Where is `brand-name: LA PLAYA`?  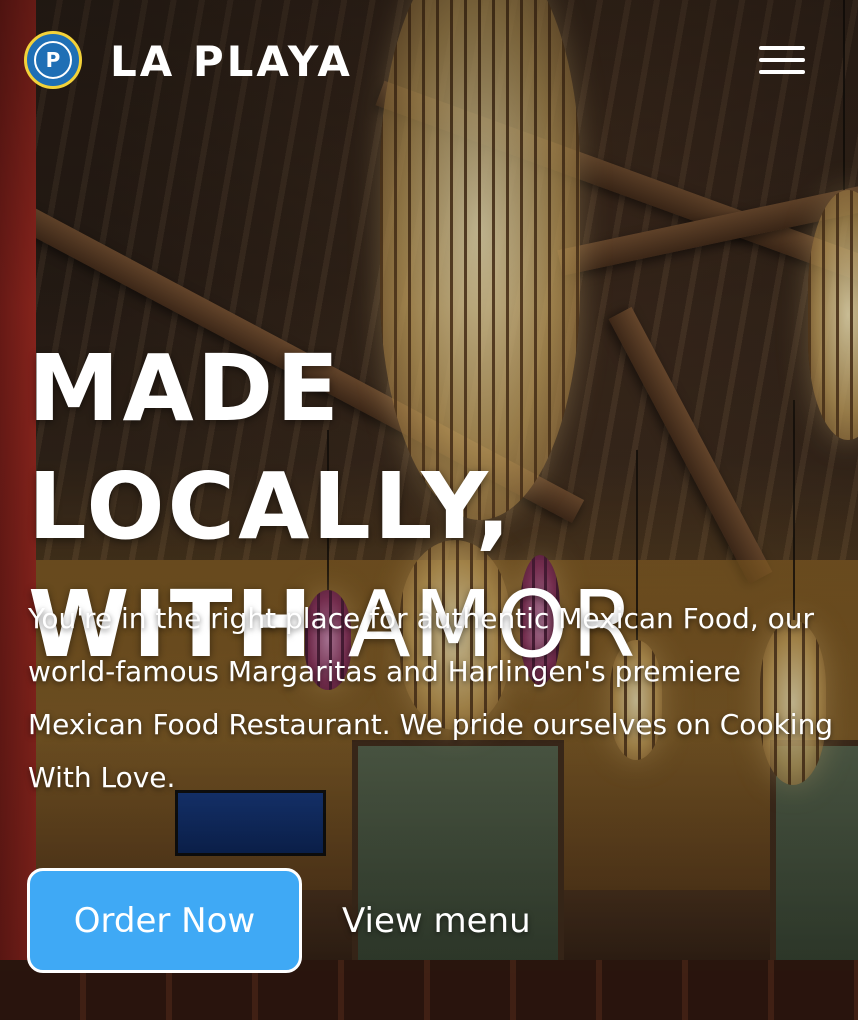 brand-name: LA PLAYA is located at coordinates (231, 62).